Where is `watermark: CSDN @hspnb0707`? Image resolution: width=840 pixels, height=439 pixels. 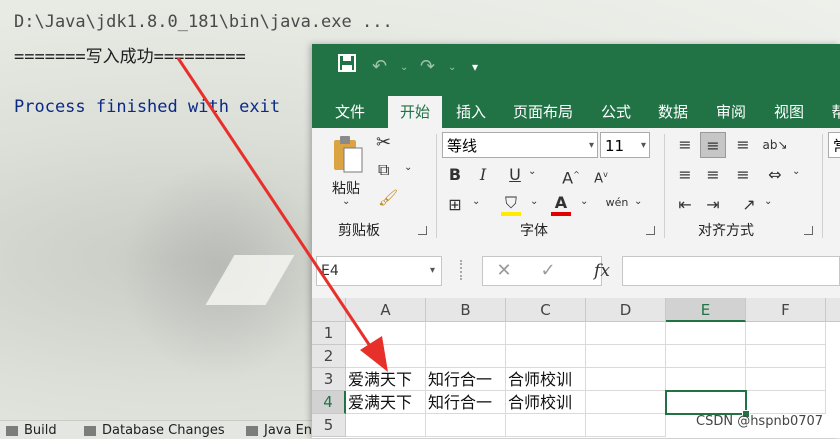
watermark: CSDN @hspnb0707 is located at coordinates (760, 421).